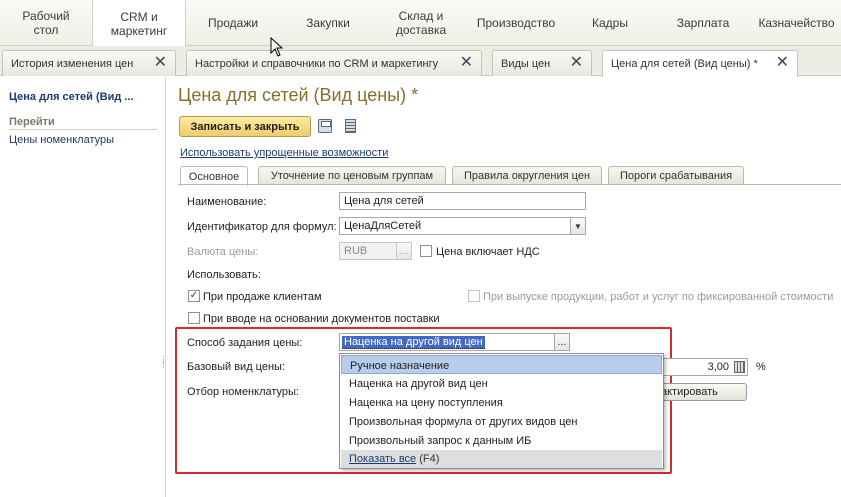  I want to click on dropdown-item-manual: Ручное назначение, so click(501, 364).